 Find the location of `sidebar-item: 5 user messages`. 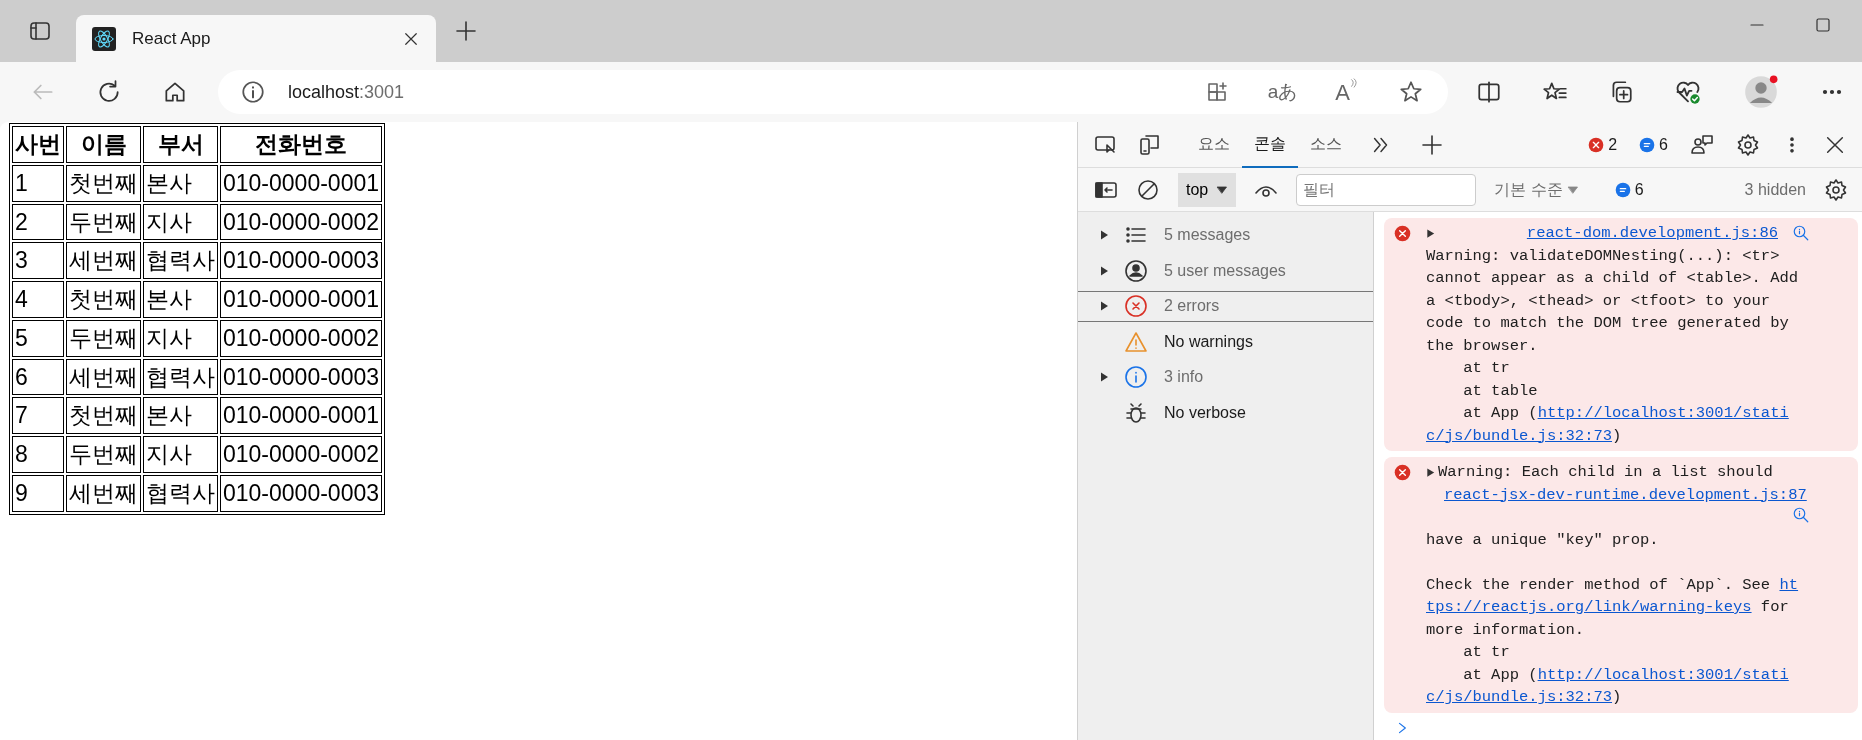

sidebar-item: 5 user messages is located at coordinates (1225, 270).